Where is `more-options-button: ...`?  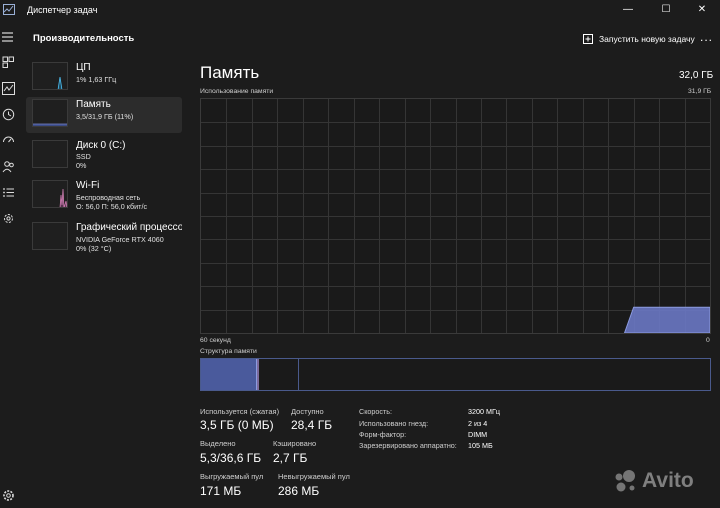 more-options-button: ... is located at coordinates (706, 37).